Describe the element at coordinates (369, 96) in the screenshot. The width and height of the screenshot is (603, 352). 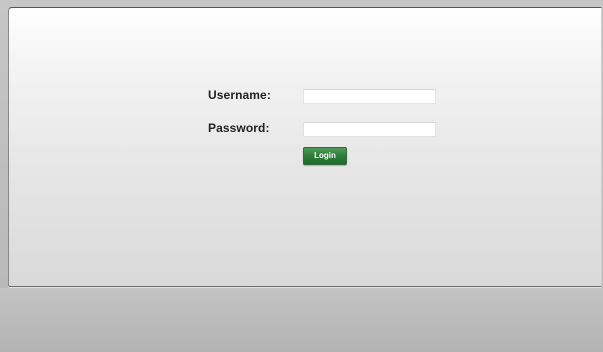
I see `username-input` at that location.